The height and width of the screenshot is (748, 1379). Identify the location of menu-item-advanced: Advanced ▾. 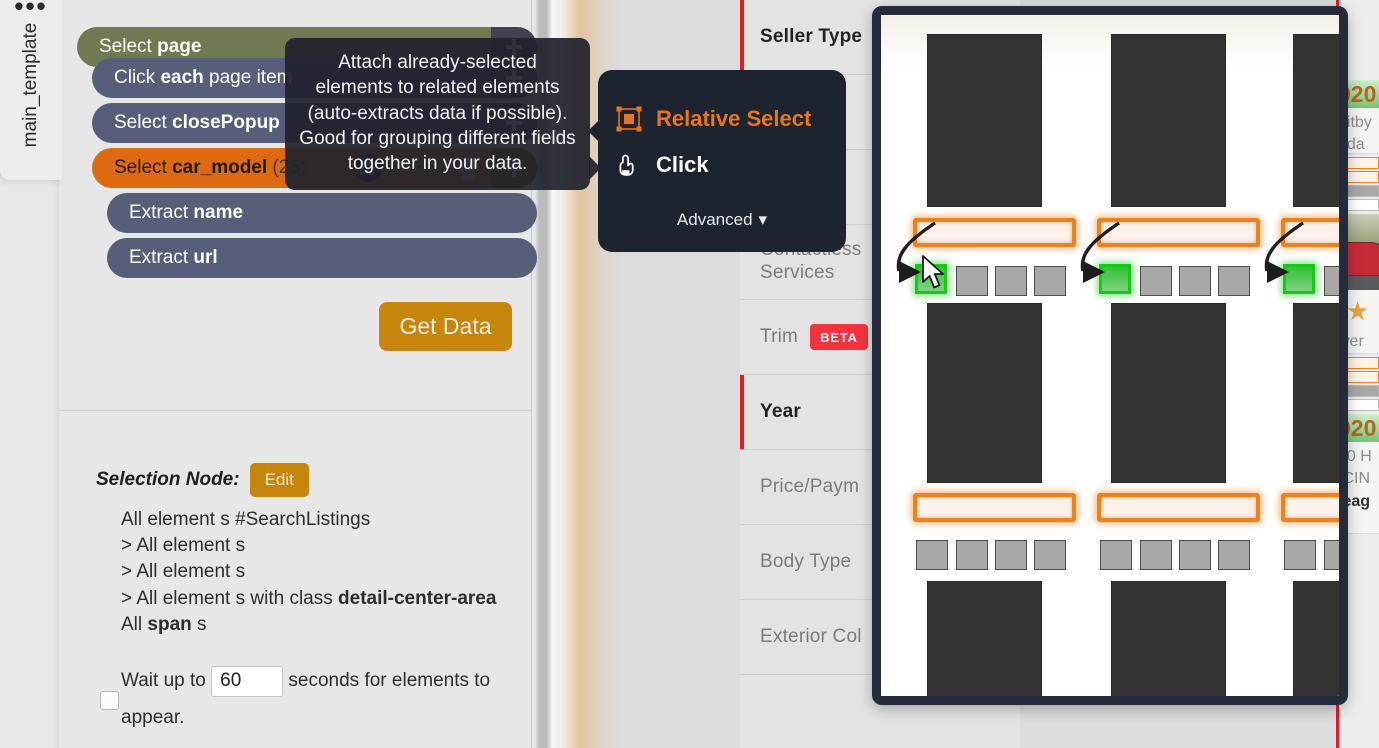
(722, 220).